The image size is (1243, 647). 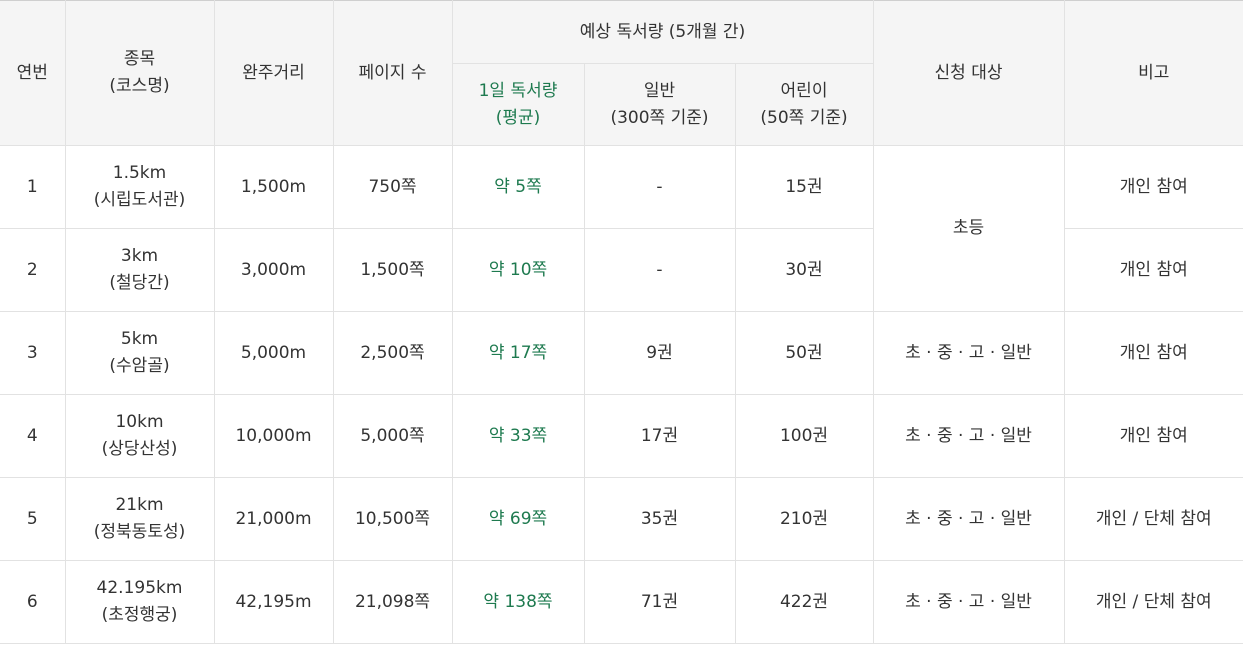 I want to click on header-course-line2: (코스명), so click(x=139, y=86).